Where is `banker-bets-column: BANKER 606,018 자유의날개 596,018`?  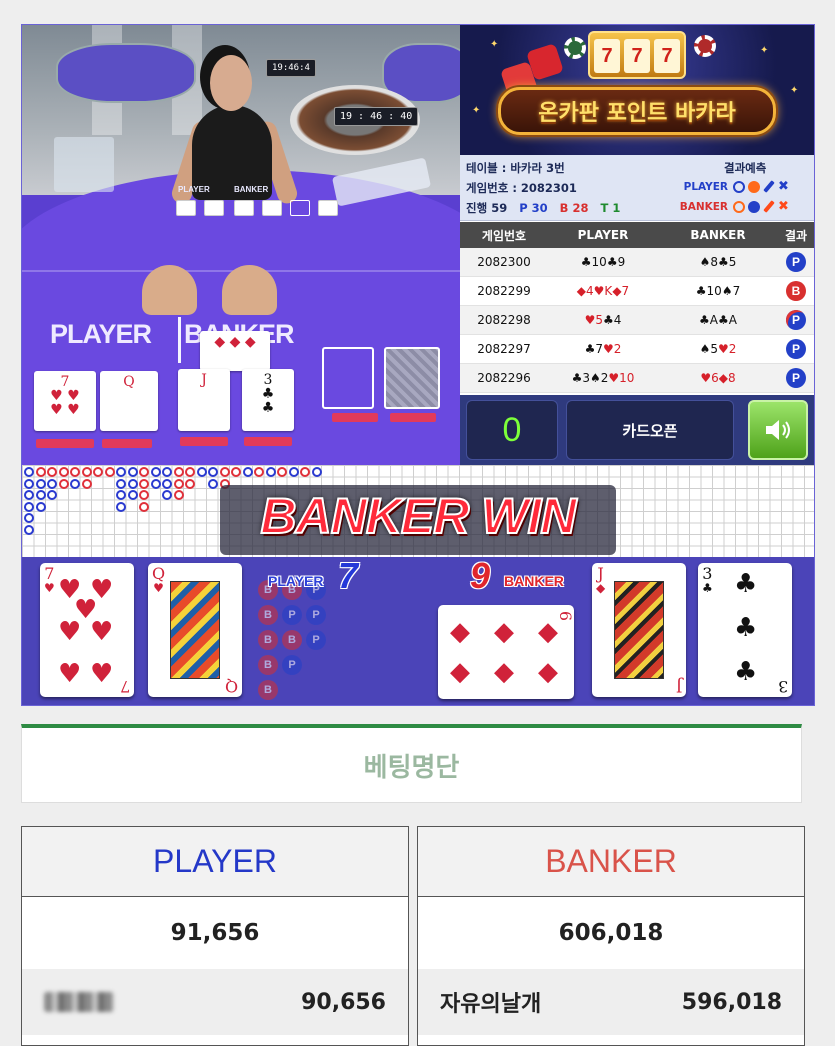
banker-bets-column: BANKER 606,018 자유의날개 596,018 is located at coordinates (611, 936).